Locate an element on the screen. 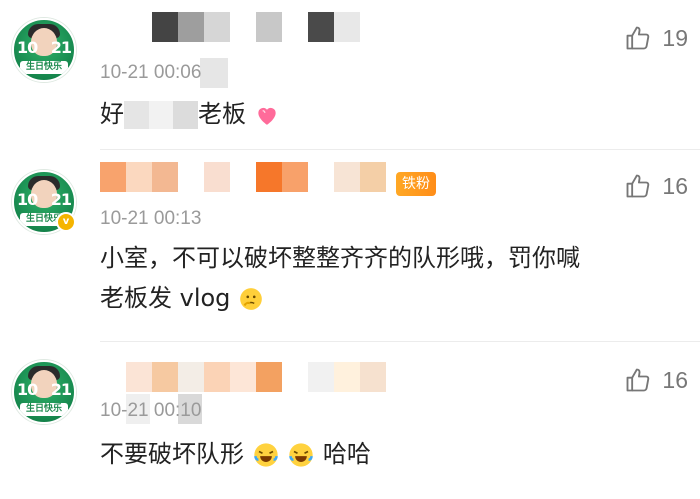  comment-text-line2: 老板发 vlog is located at coordinates (387, 298).